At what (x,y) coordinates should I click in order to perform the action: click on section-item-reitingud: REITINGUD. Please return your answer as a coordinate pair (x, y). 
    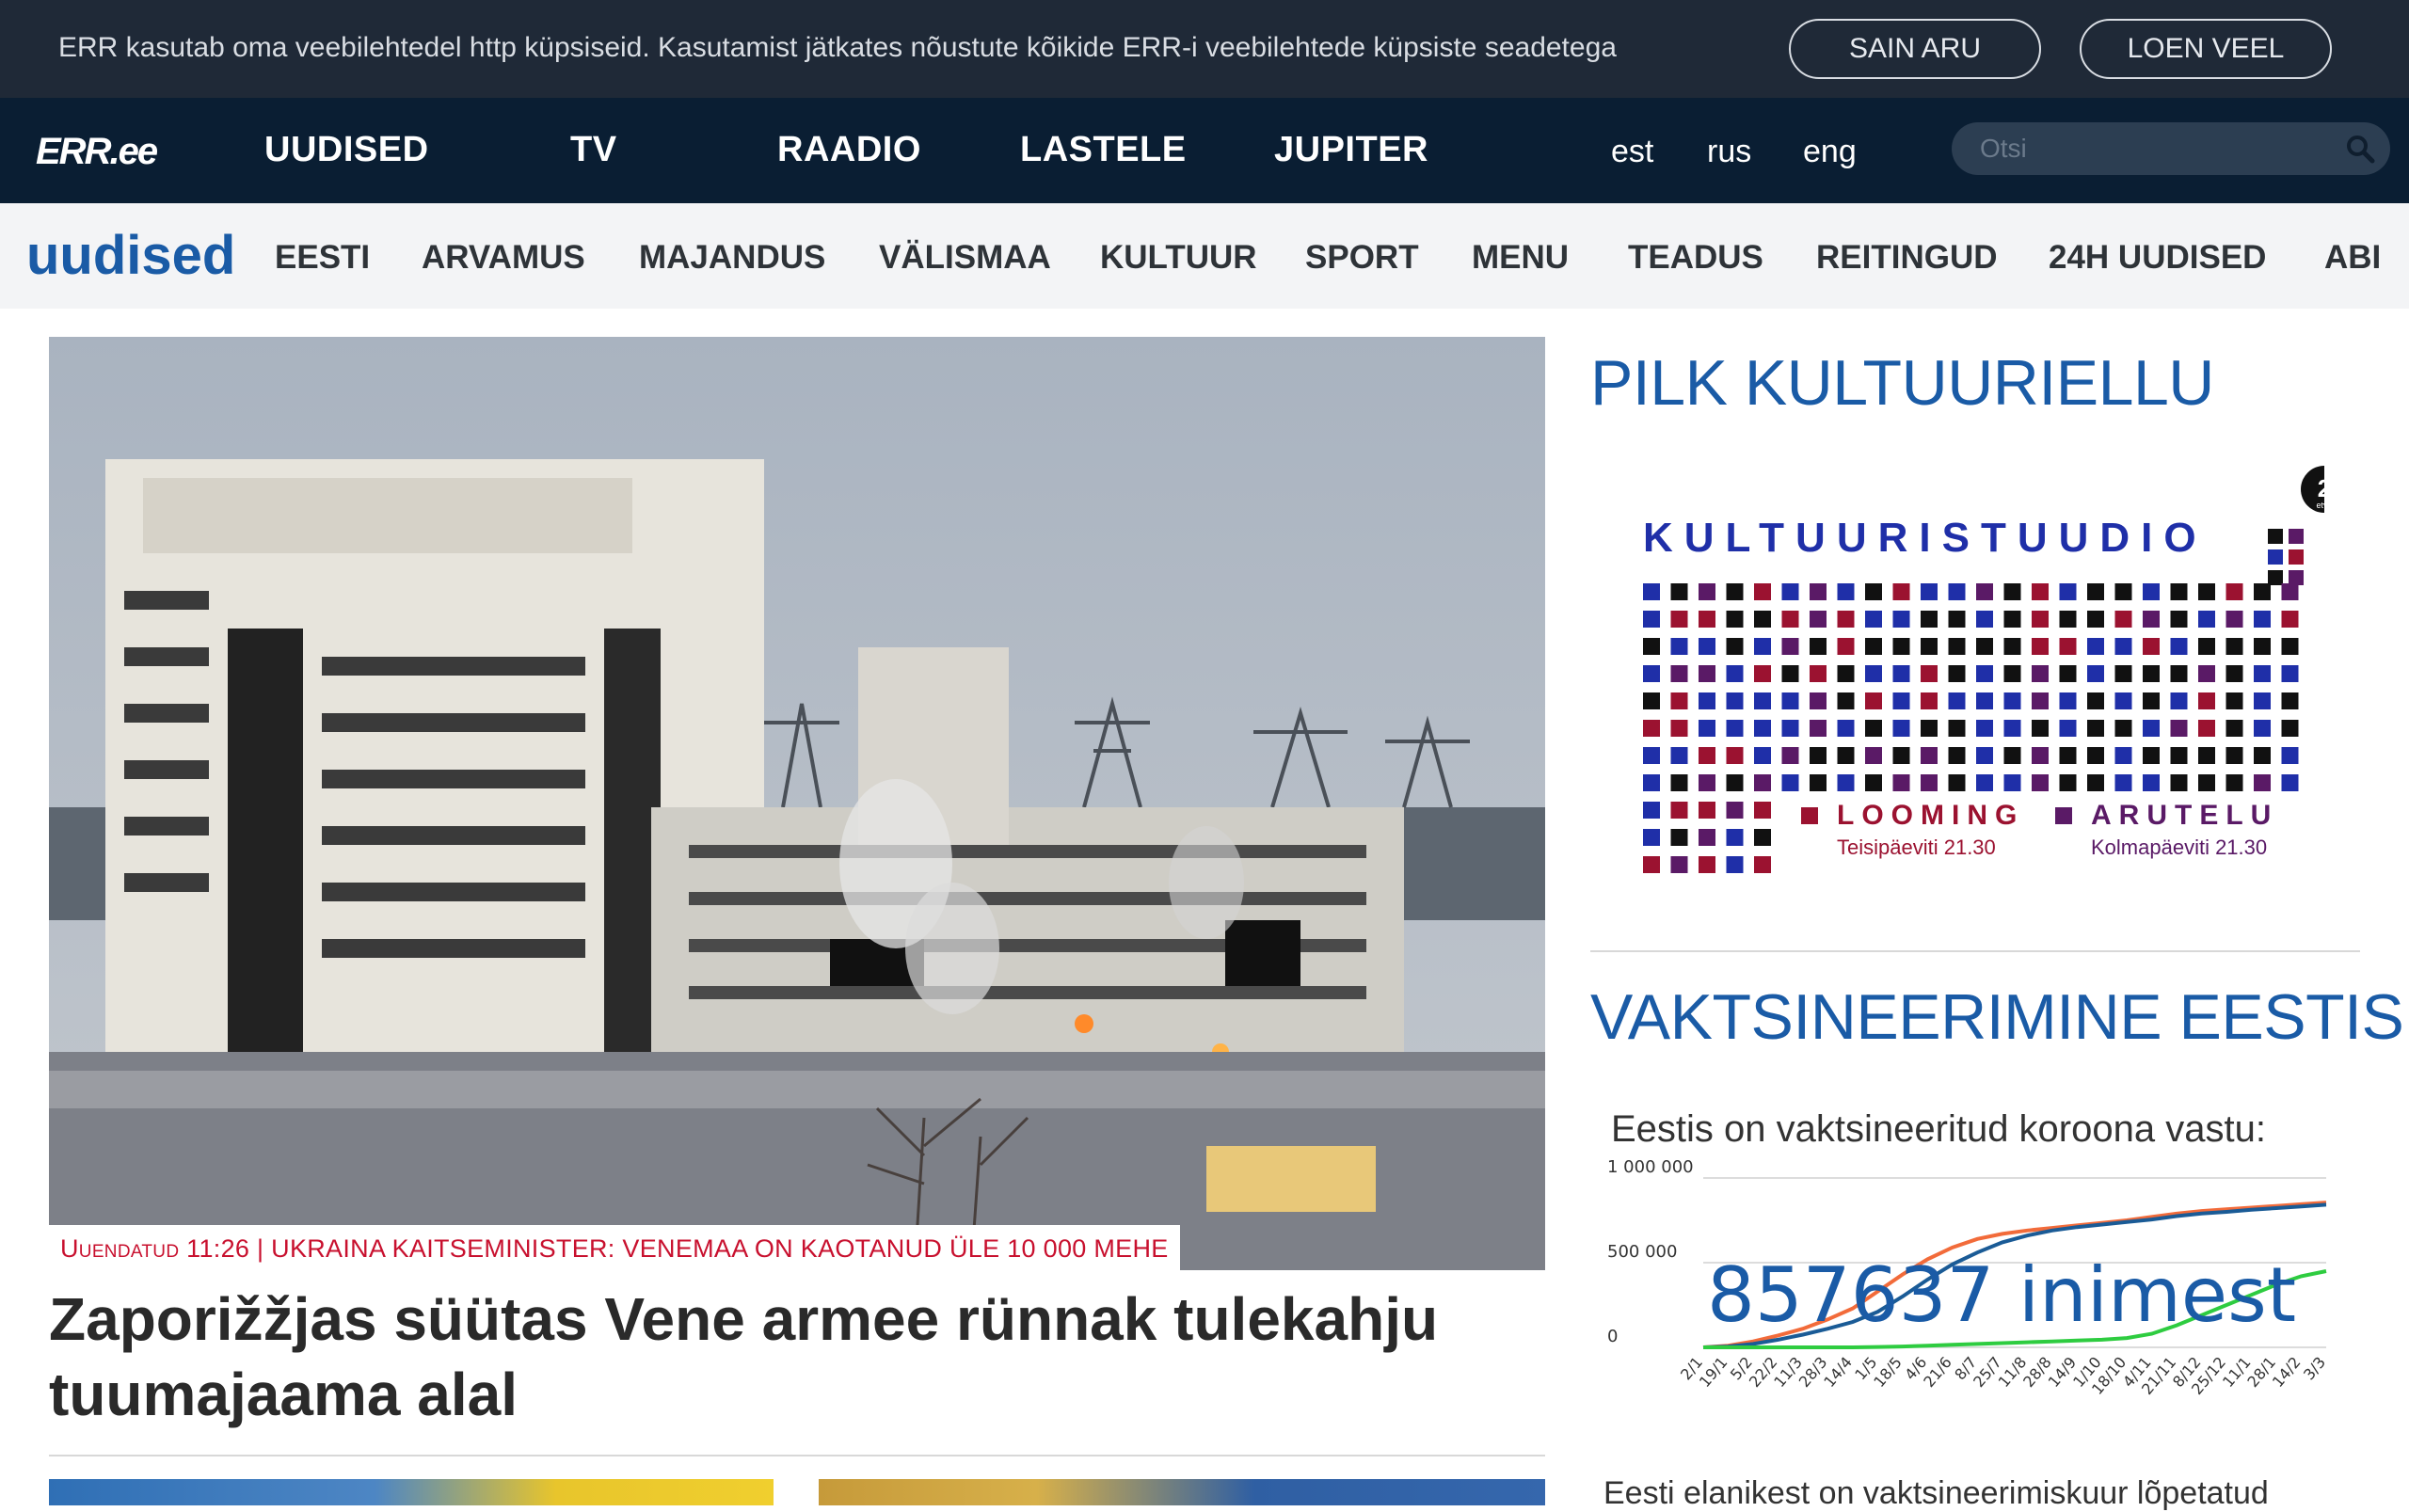
    Looking at the image, I should click on (1907, 258).